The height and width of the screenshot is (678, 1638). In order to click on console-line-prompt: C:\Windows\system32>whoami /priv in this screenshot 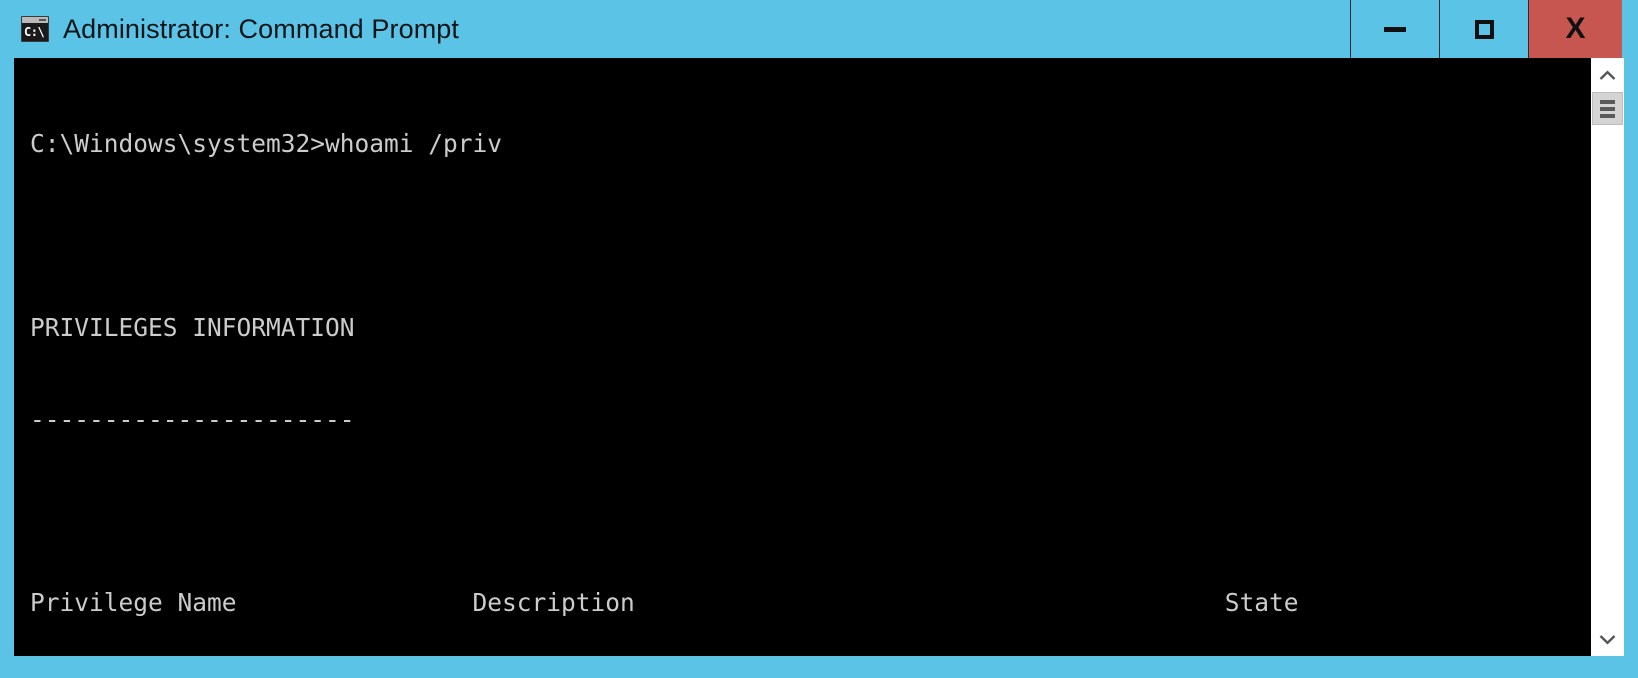, I will do `click(266, 144)`.